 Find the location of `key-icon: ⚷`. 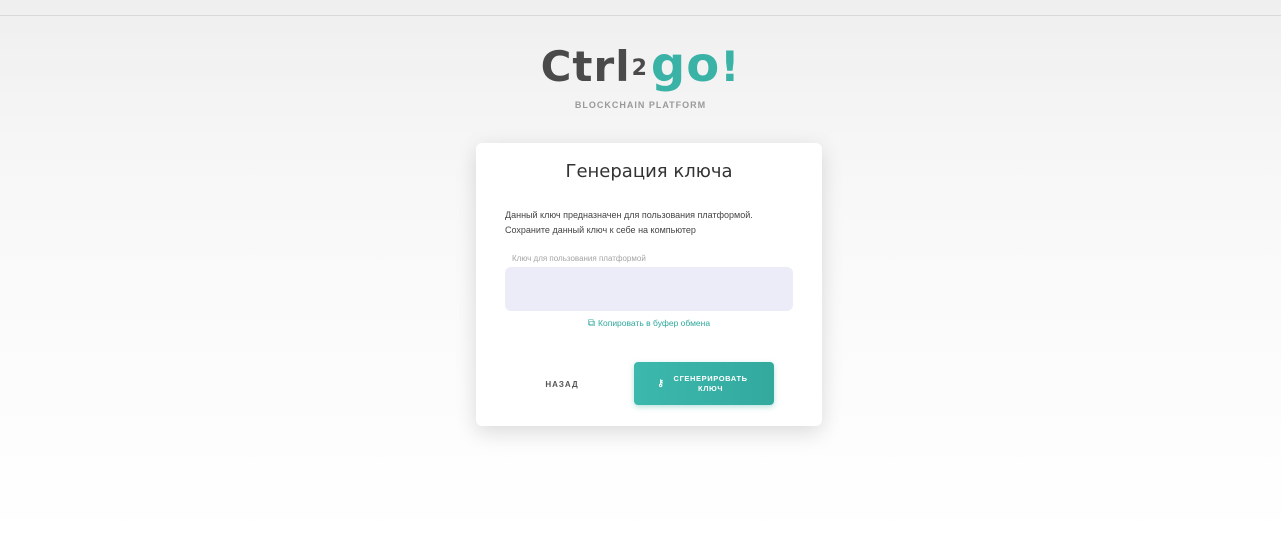

key-icon: ⚷ is located at coordinates (661, 383).